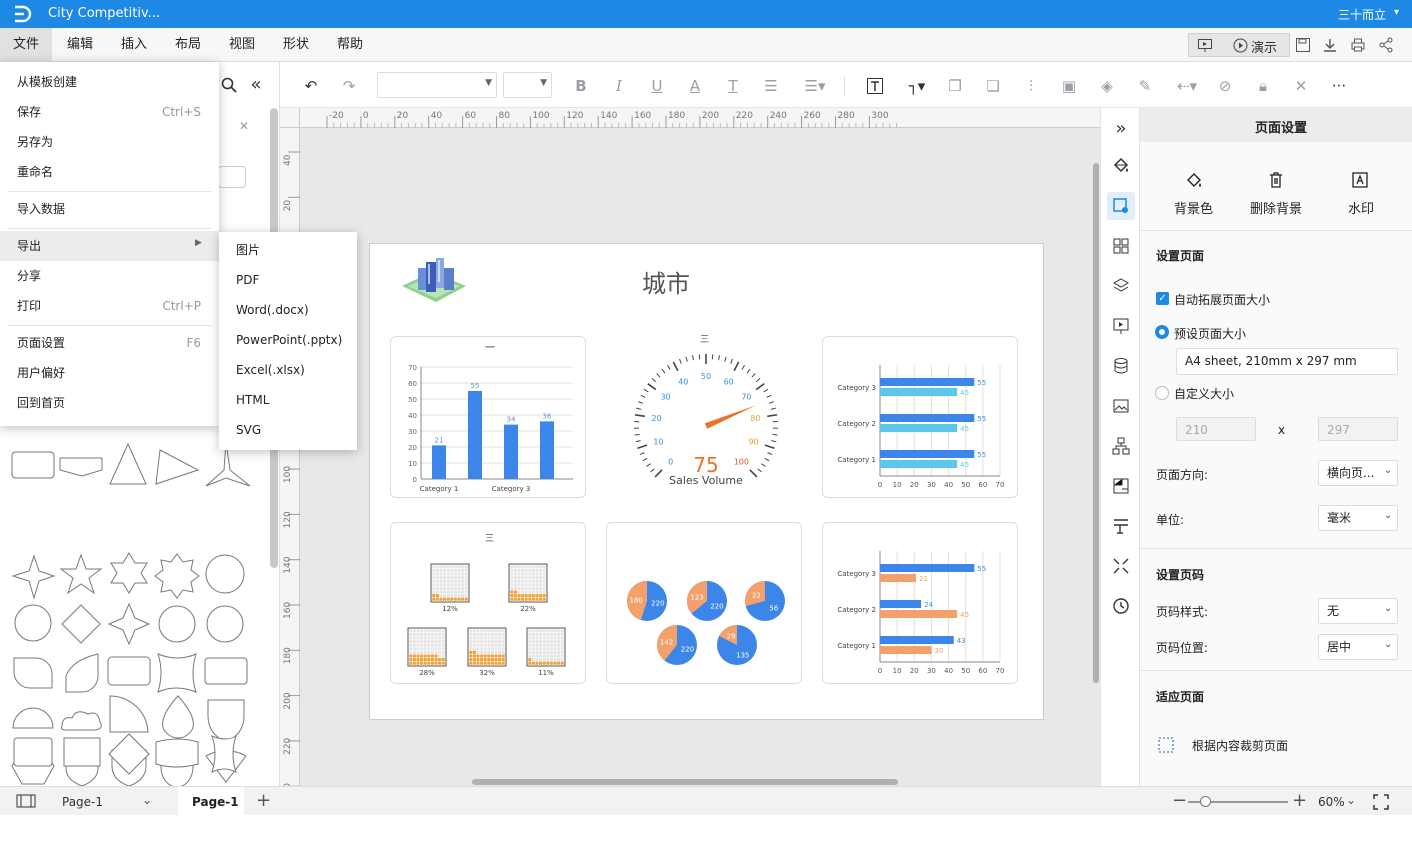  What do you see at coordinates (1145, 86) in the screenshot?
I see `line-color-icon: ✎` at bounding box center [1145, 86].